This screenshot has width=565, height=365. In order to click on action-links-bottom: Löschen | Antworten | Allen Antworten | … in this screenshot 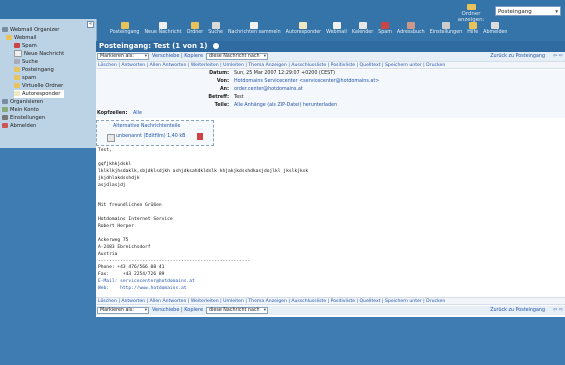, I will do `click(330, 301)`.